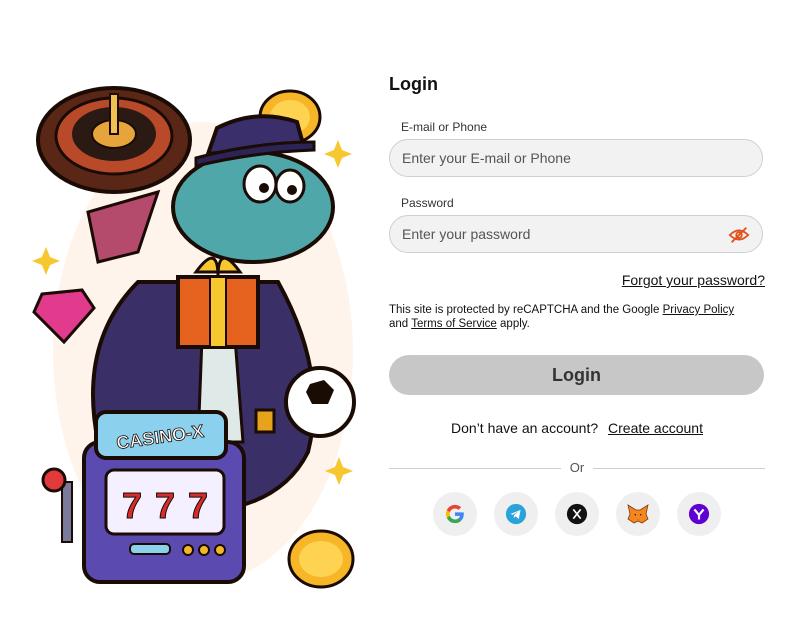  I want to click on reel-1: 7, so click(132, 505).